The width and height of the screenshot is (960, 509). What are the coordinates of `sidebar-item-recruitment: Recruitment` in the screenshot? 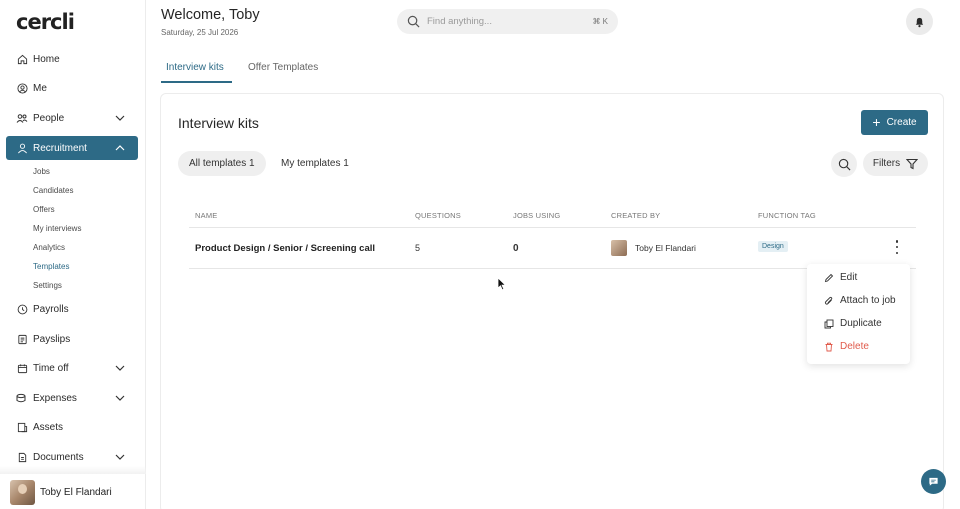 It's located at (72, 148).